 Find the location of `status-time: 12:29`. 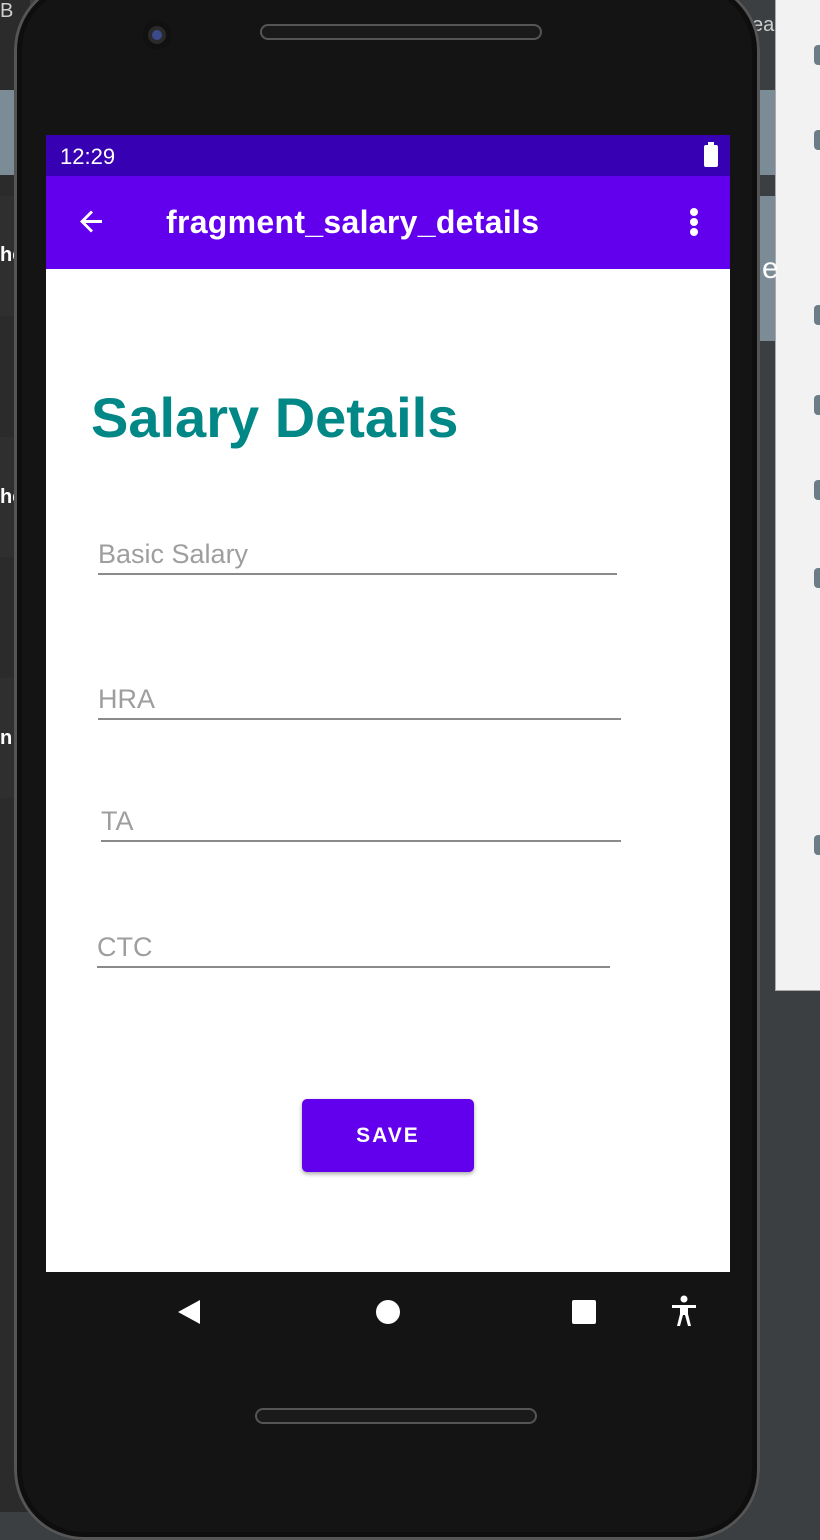

status-time: 12:29 is located at coordinates (88, 156).